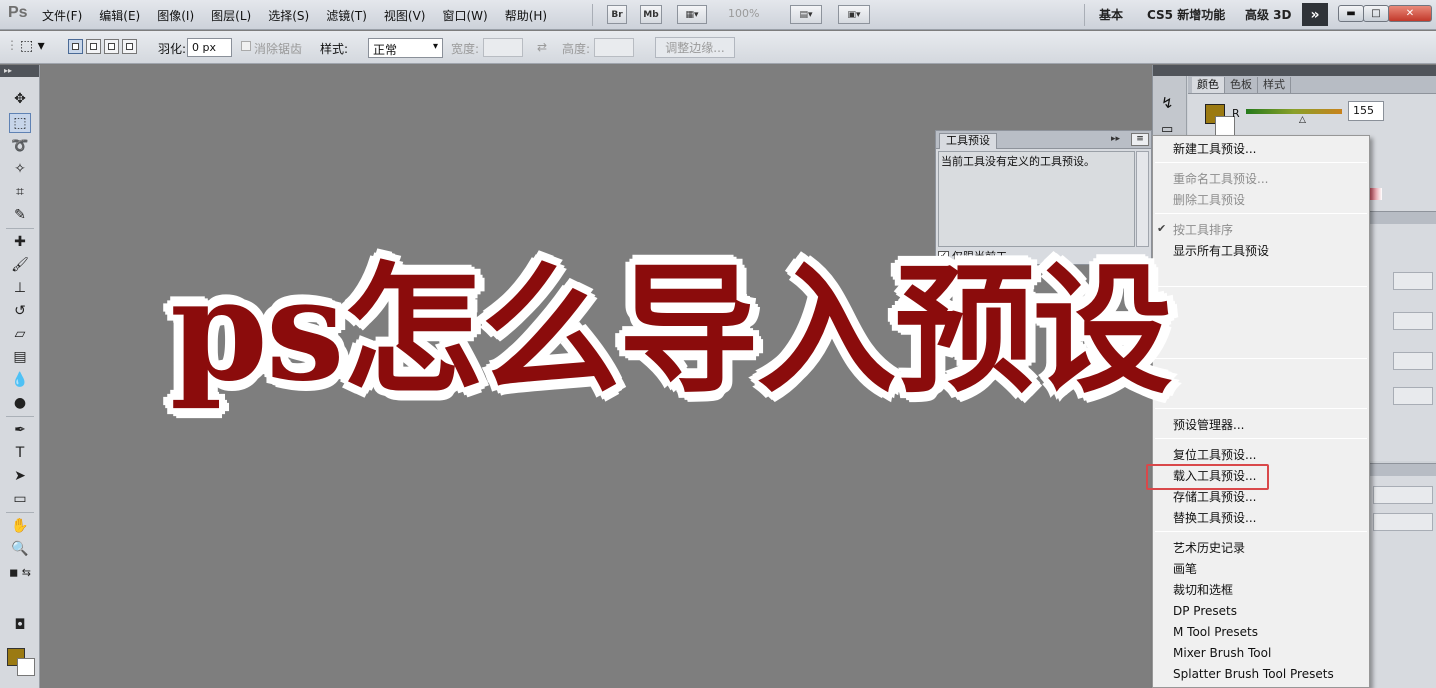 Image resolution: width=1436 pixels, height=688 pixels. Describe the element at coordinates (20, 357) in the screenshot. I see `gradient-icon: ▤` at that location.